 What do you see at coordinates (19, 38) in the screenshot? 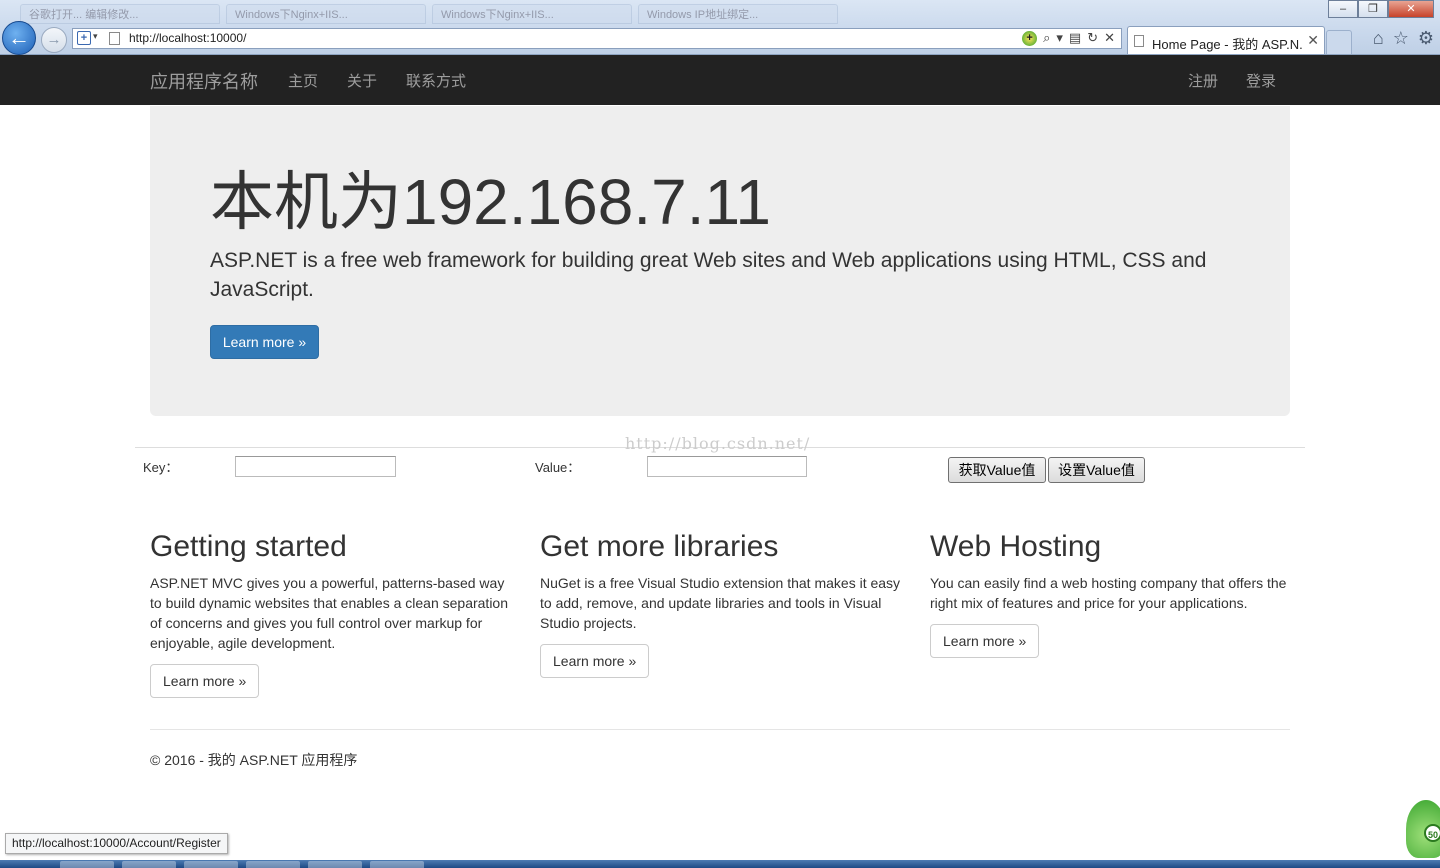
I see `back-arrow-icon: ←` at bounding box center [19, 38].